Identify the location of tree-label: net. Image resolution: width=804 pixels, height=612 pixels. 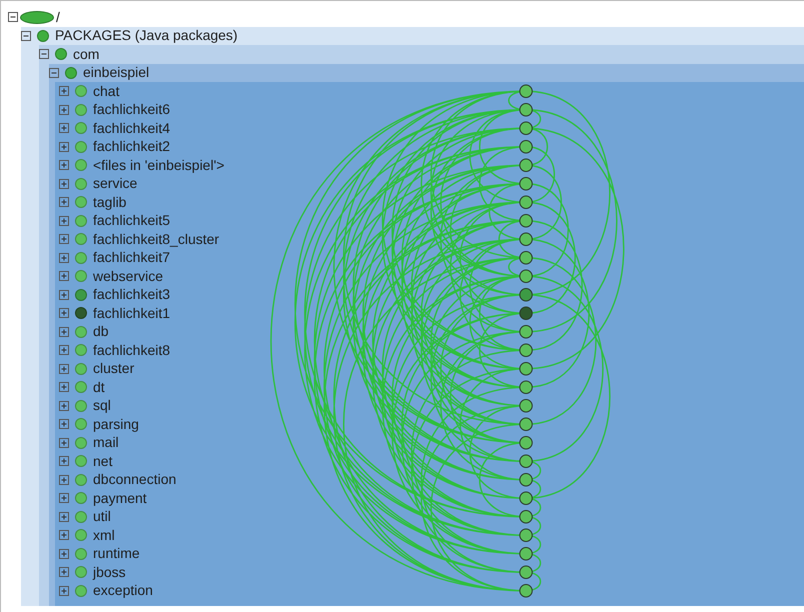
(102, 461).